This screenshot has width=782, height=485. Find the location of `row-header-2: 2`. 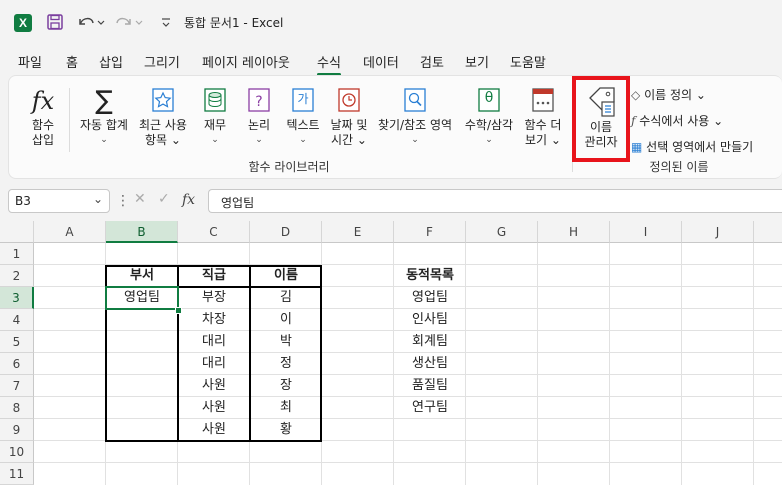

row-header-2: 2 is located at coordinates (17, 276).